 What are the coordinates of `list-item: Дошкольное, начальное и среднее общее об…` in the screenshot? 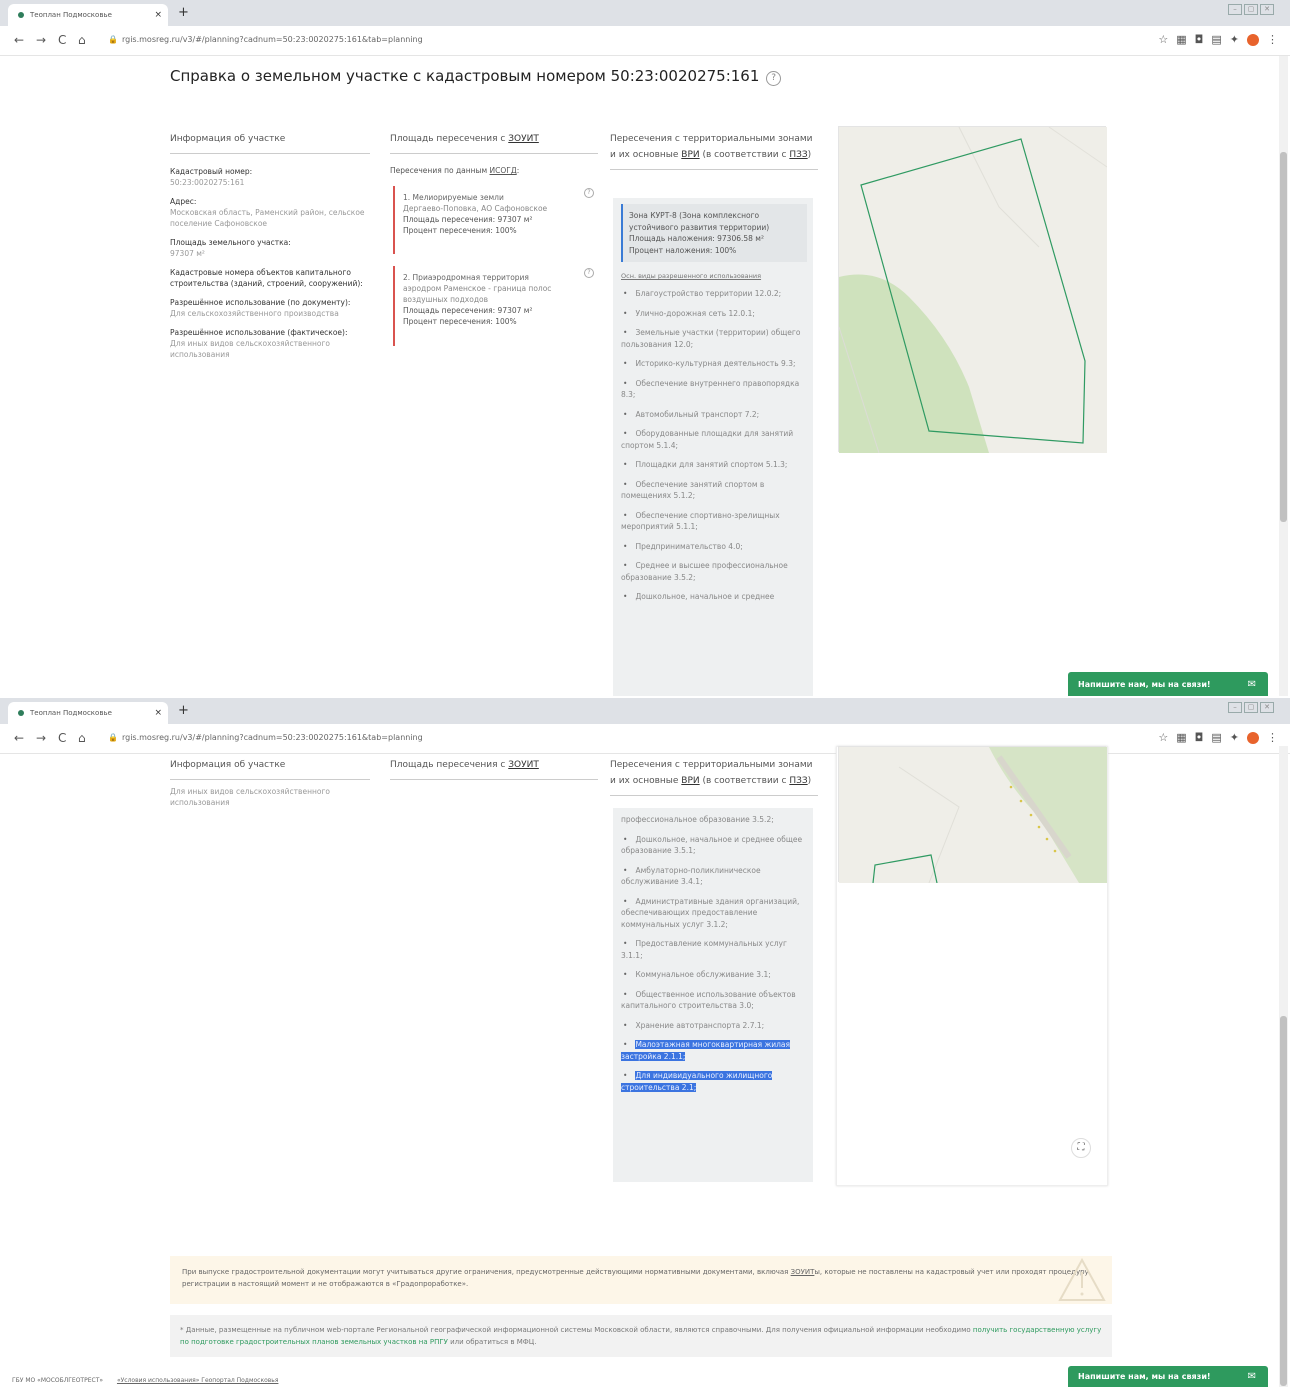 It's located at (714, 845).